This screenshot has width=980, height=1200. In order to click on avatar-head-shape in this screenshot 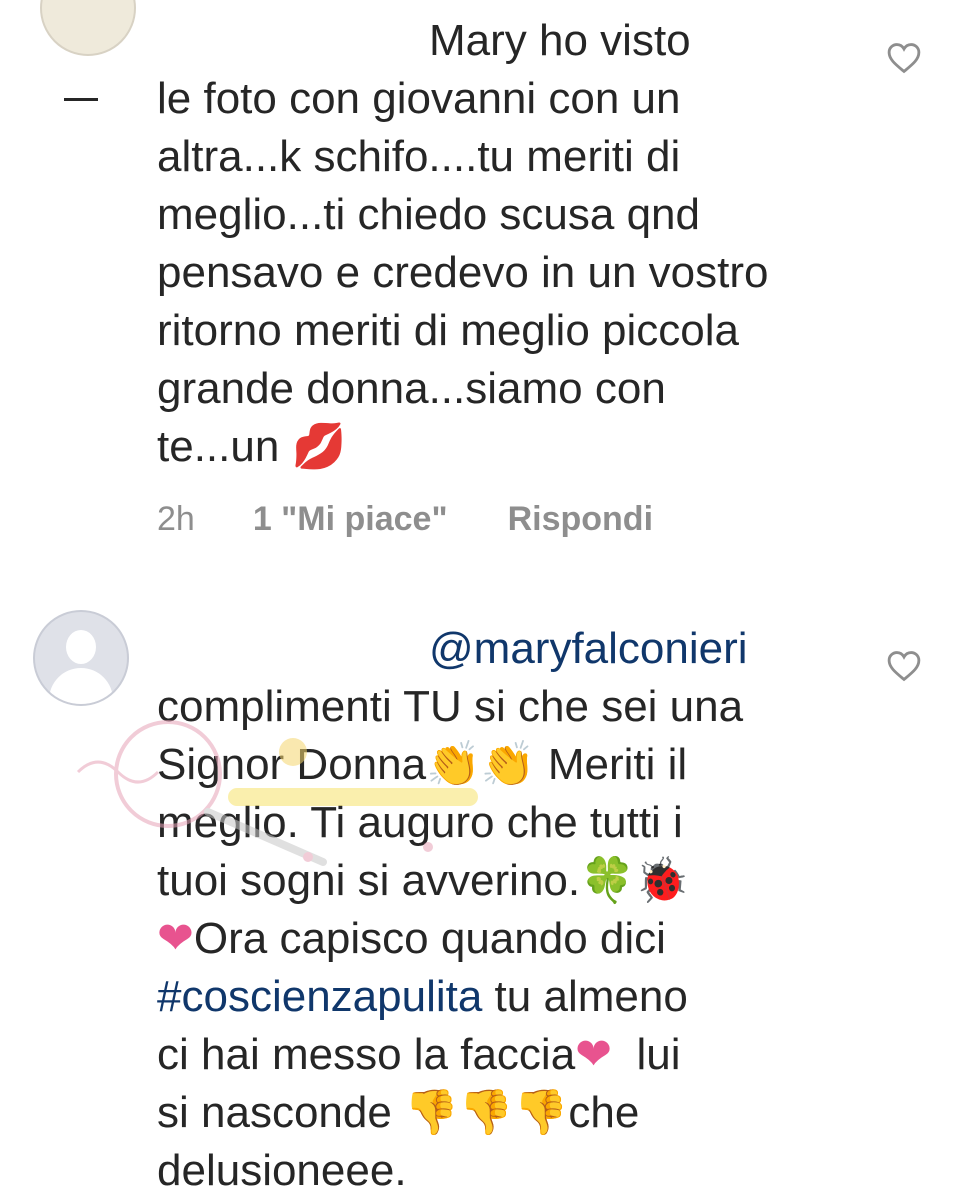, I will do `click(81, 647)`.